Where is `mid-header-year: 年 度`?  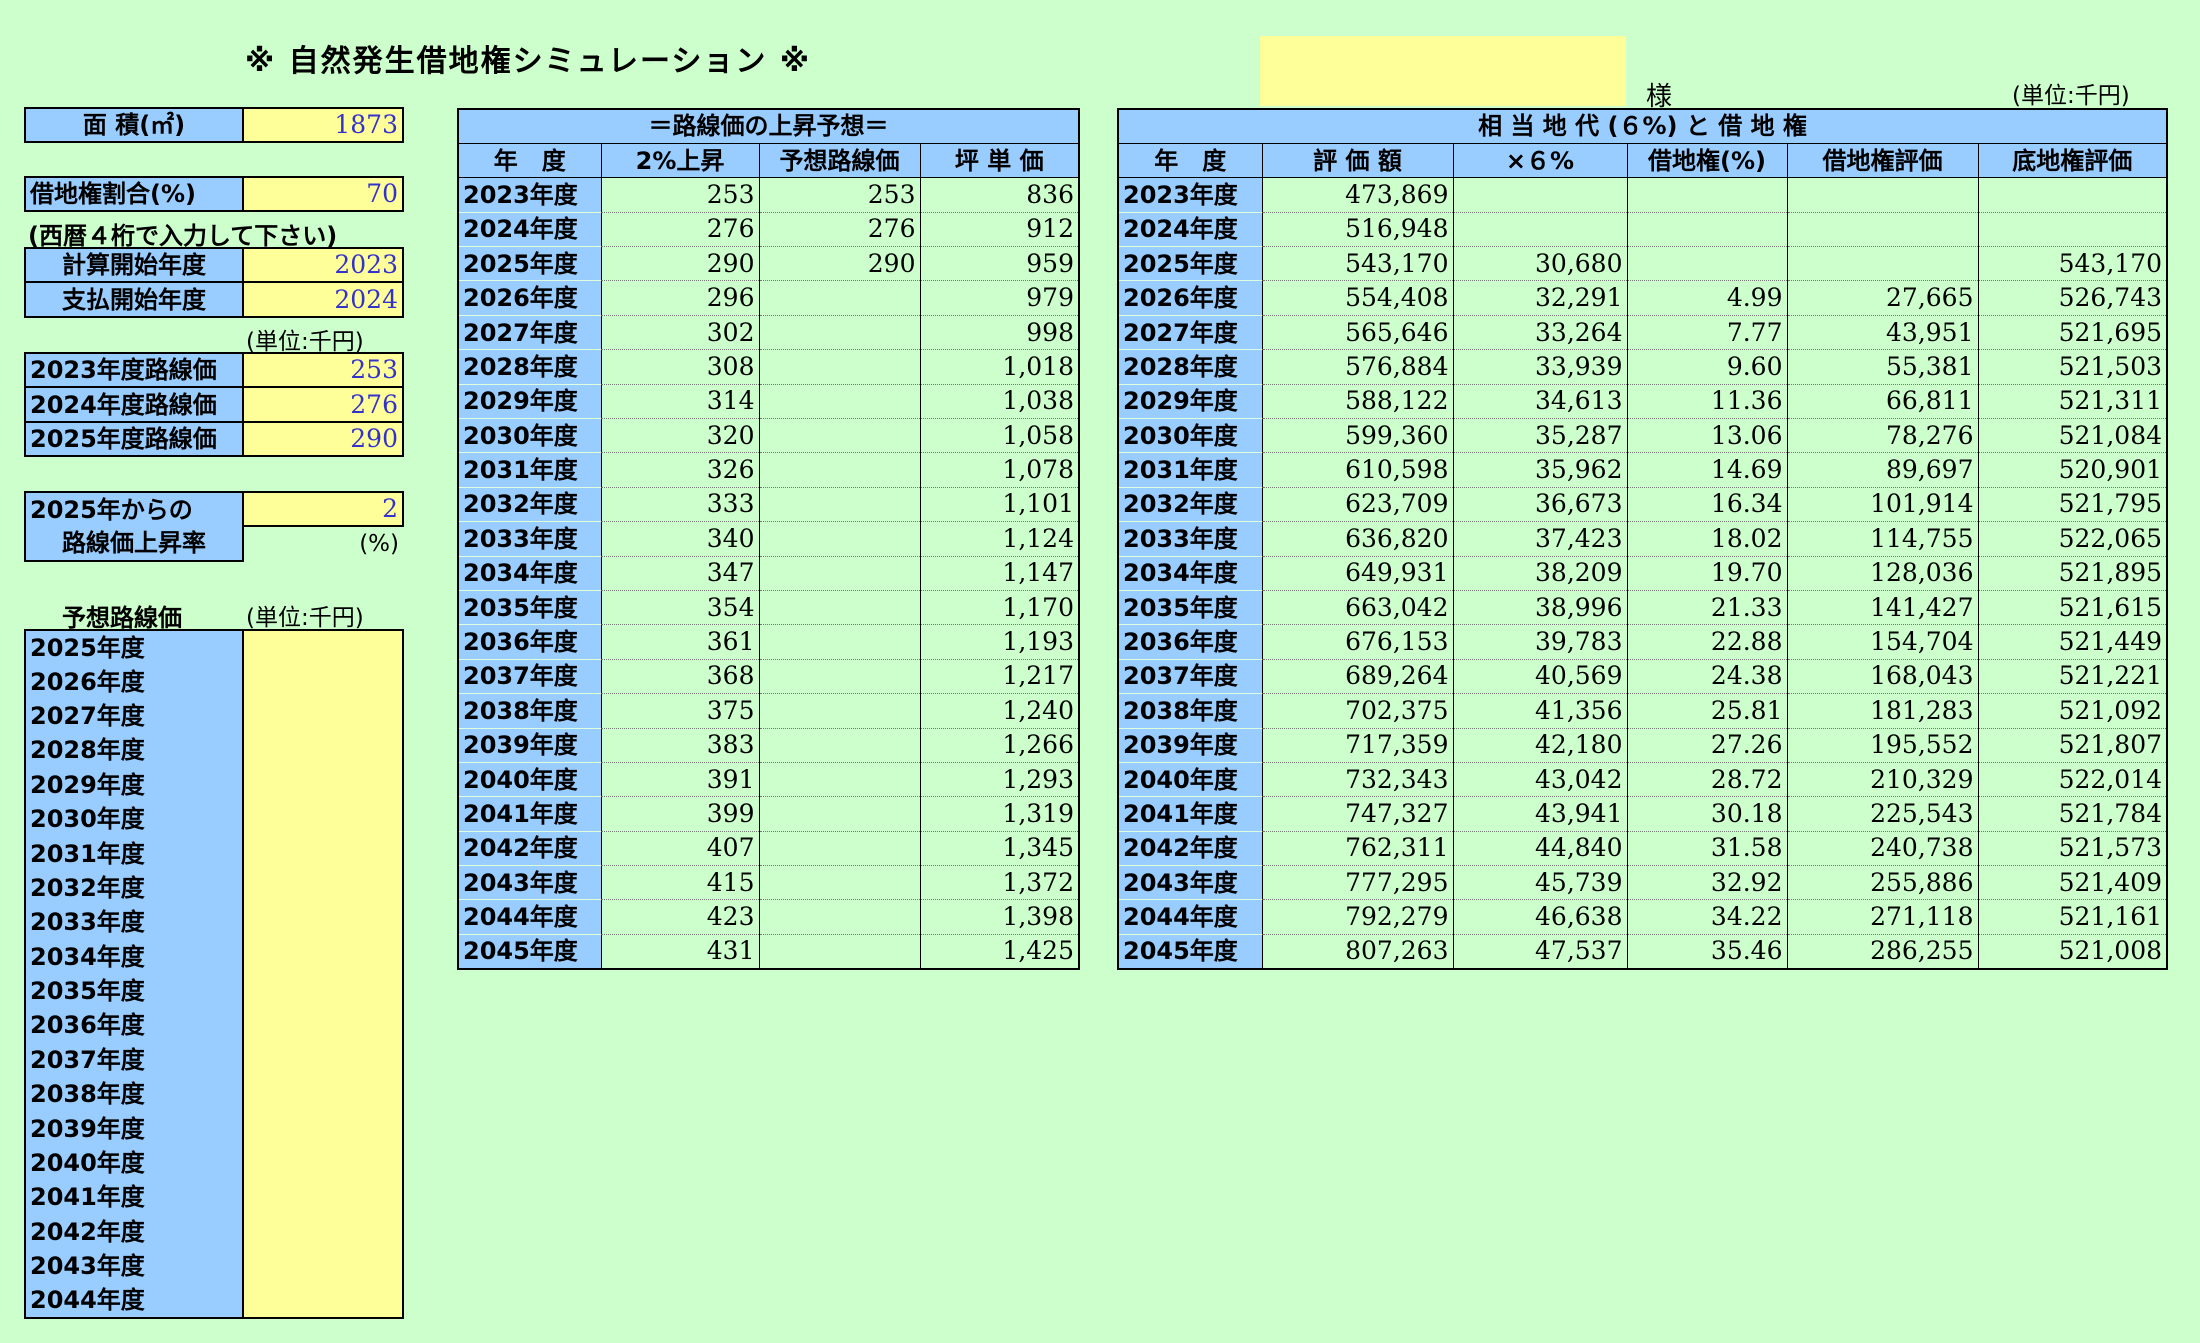 mid-header-year: 年 度 is located at coordinates (529, 160).